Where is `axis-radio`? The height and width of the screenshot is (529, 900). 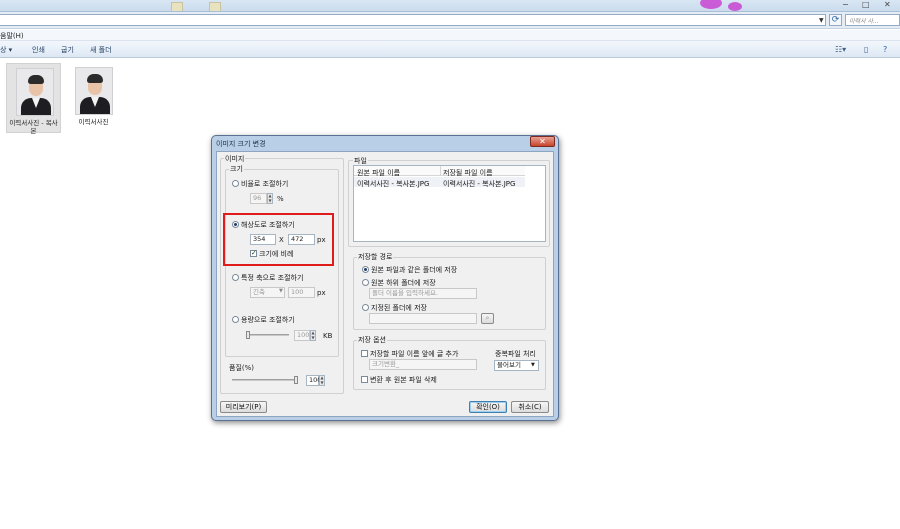
axis-radio is located at coordinates (235, 277).